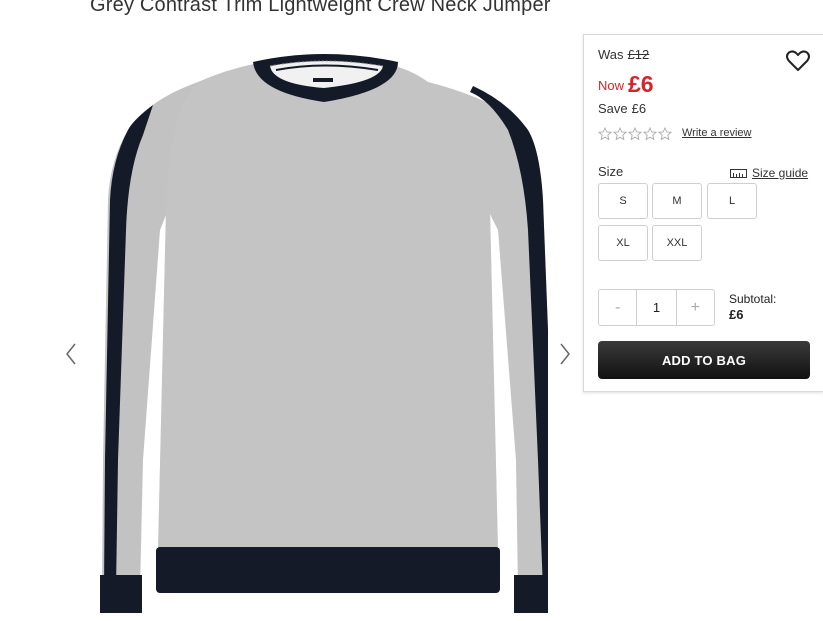 The width and height of the screenshot is (823, 621). I want to click on quantity-stepper: - 1 +, so click(656, 307).